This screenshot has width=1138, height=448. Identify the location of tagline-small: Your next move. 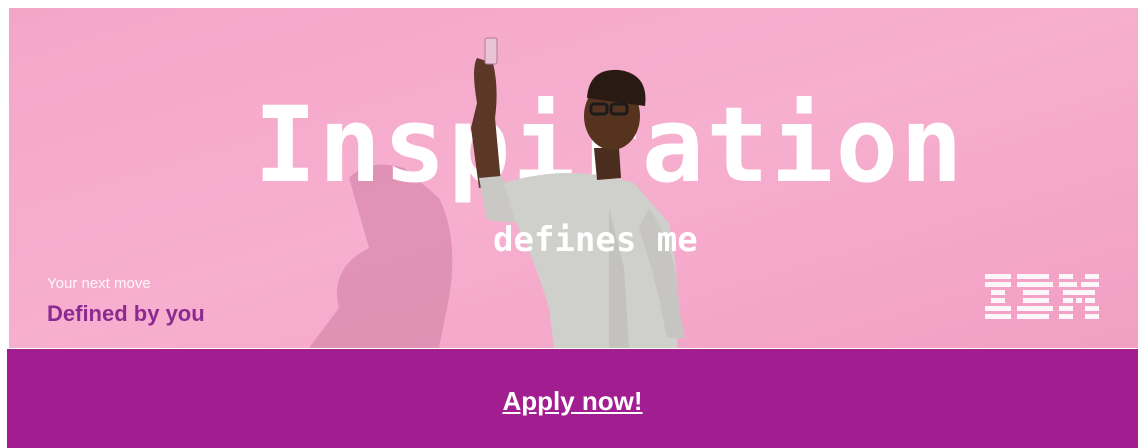
(99, 283).